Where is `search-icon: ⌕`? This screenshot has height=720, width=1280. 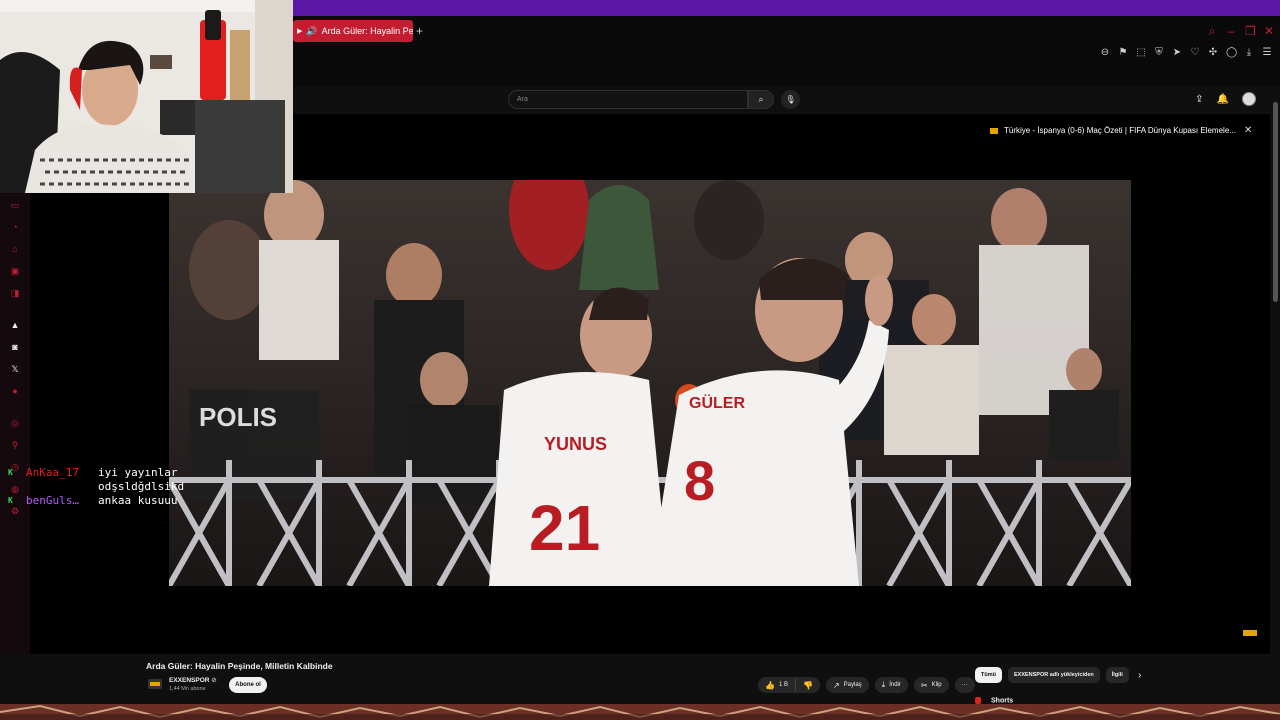
search-icon: ⌕ is located at coordinates (761, 99).